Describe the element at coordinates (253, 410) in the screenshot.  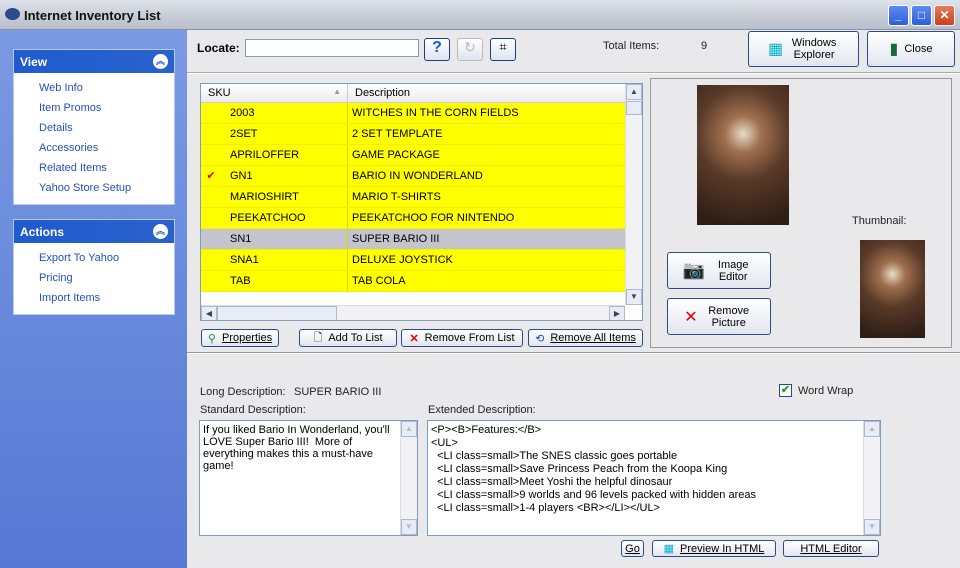
I see `standard-description-label: Standard Description:` at that location.